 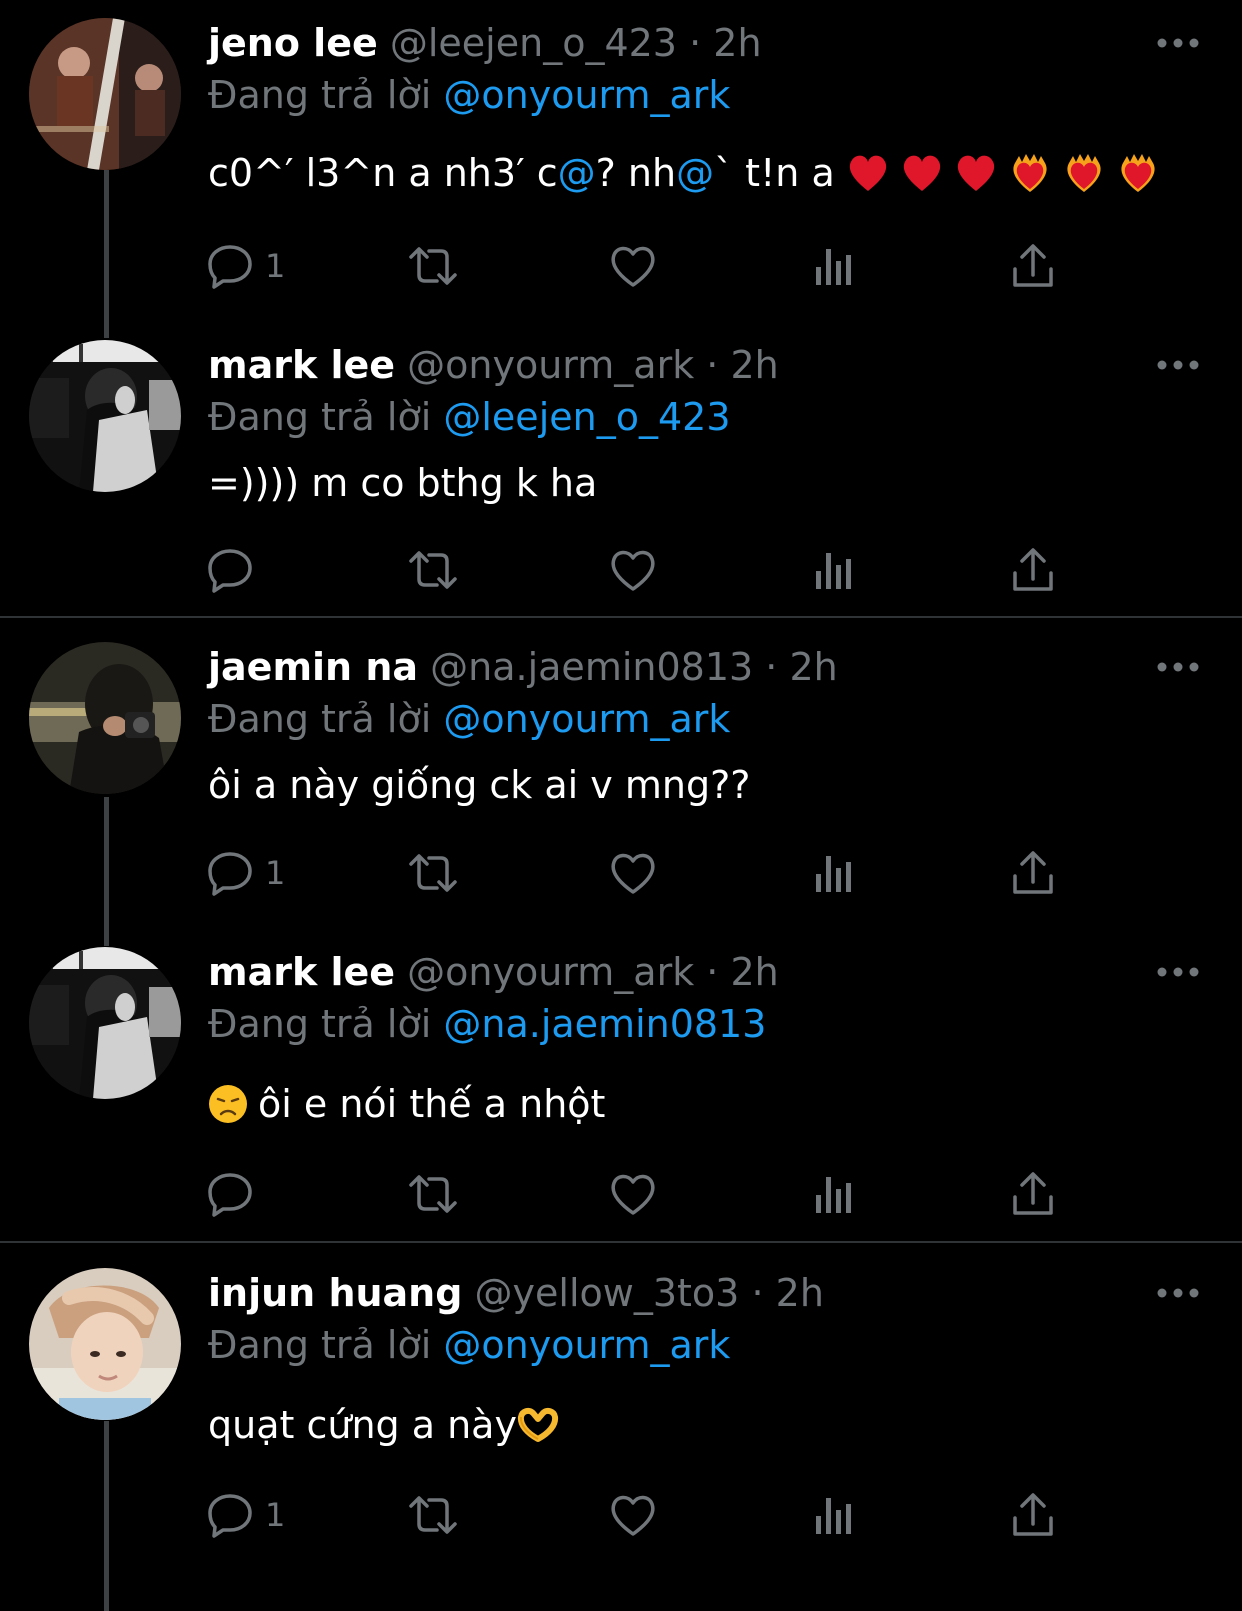 I want to click on display-name: jaemin na, so click(x=313, y=667).